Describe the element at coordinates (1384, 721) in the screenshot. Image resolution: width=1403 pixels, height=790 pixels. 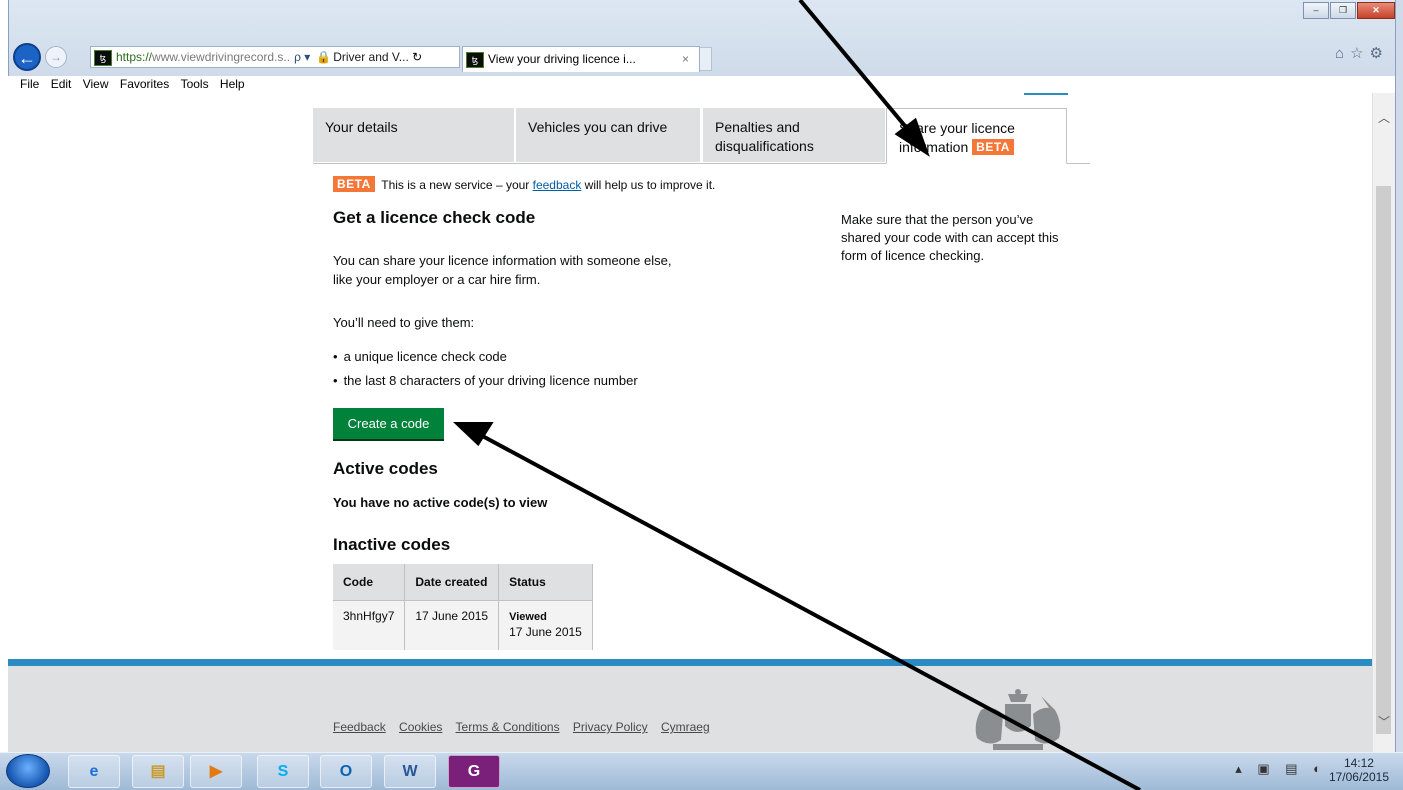
I see `scroll-down-icon: ﹀` at that location.